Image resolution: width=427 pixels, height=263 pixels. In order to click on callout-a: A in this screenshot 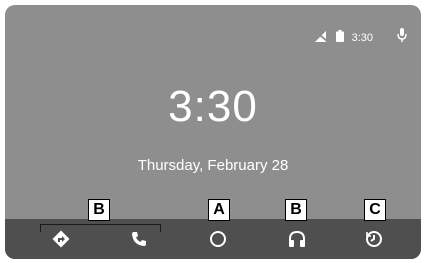, I will do `click(219, 210)`.